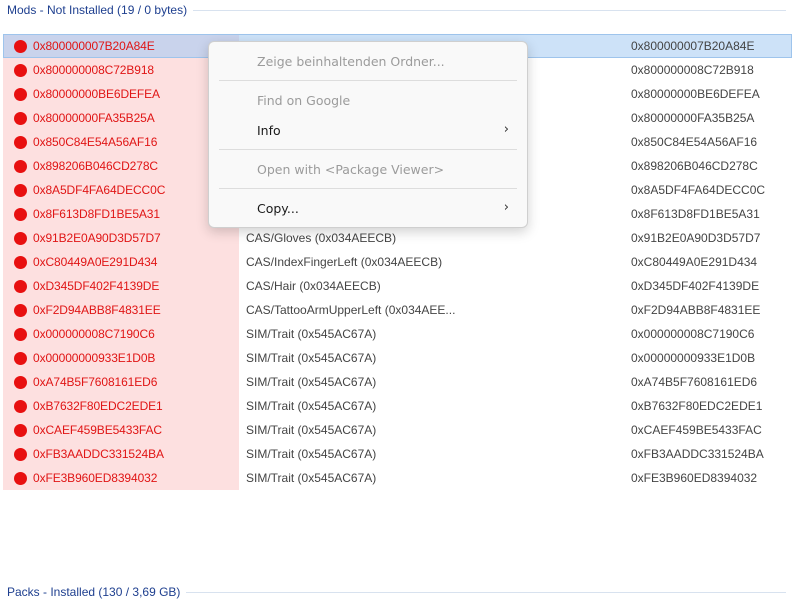 Image resolution: width=792 pixels, height=609 pixels. What do you see at coordinates (94, 334) in the screenshot?
I see `resource-id-text: 0x000000008C7190C6` at bounding box center [94, 334].